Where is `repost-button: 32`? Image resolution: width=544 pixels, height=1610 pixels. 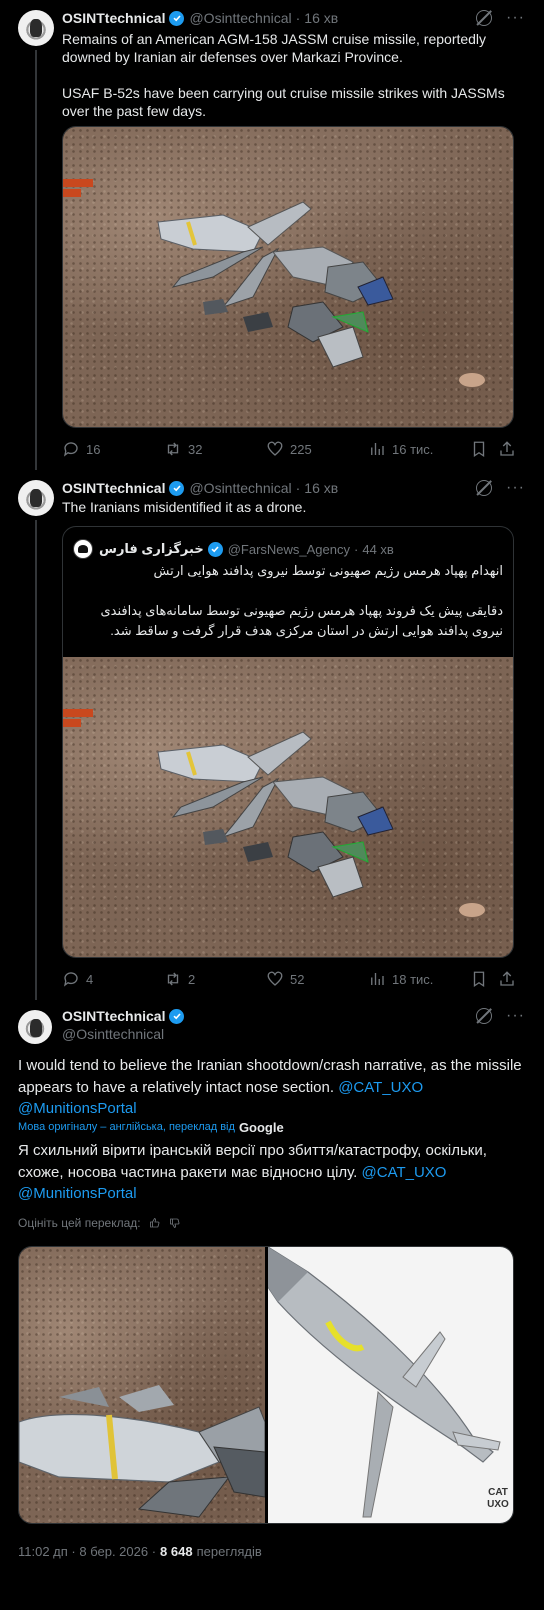
repost-button: 32 is located at coordinates (183, 449).